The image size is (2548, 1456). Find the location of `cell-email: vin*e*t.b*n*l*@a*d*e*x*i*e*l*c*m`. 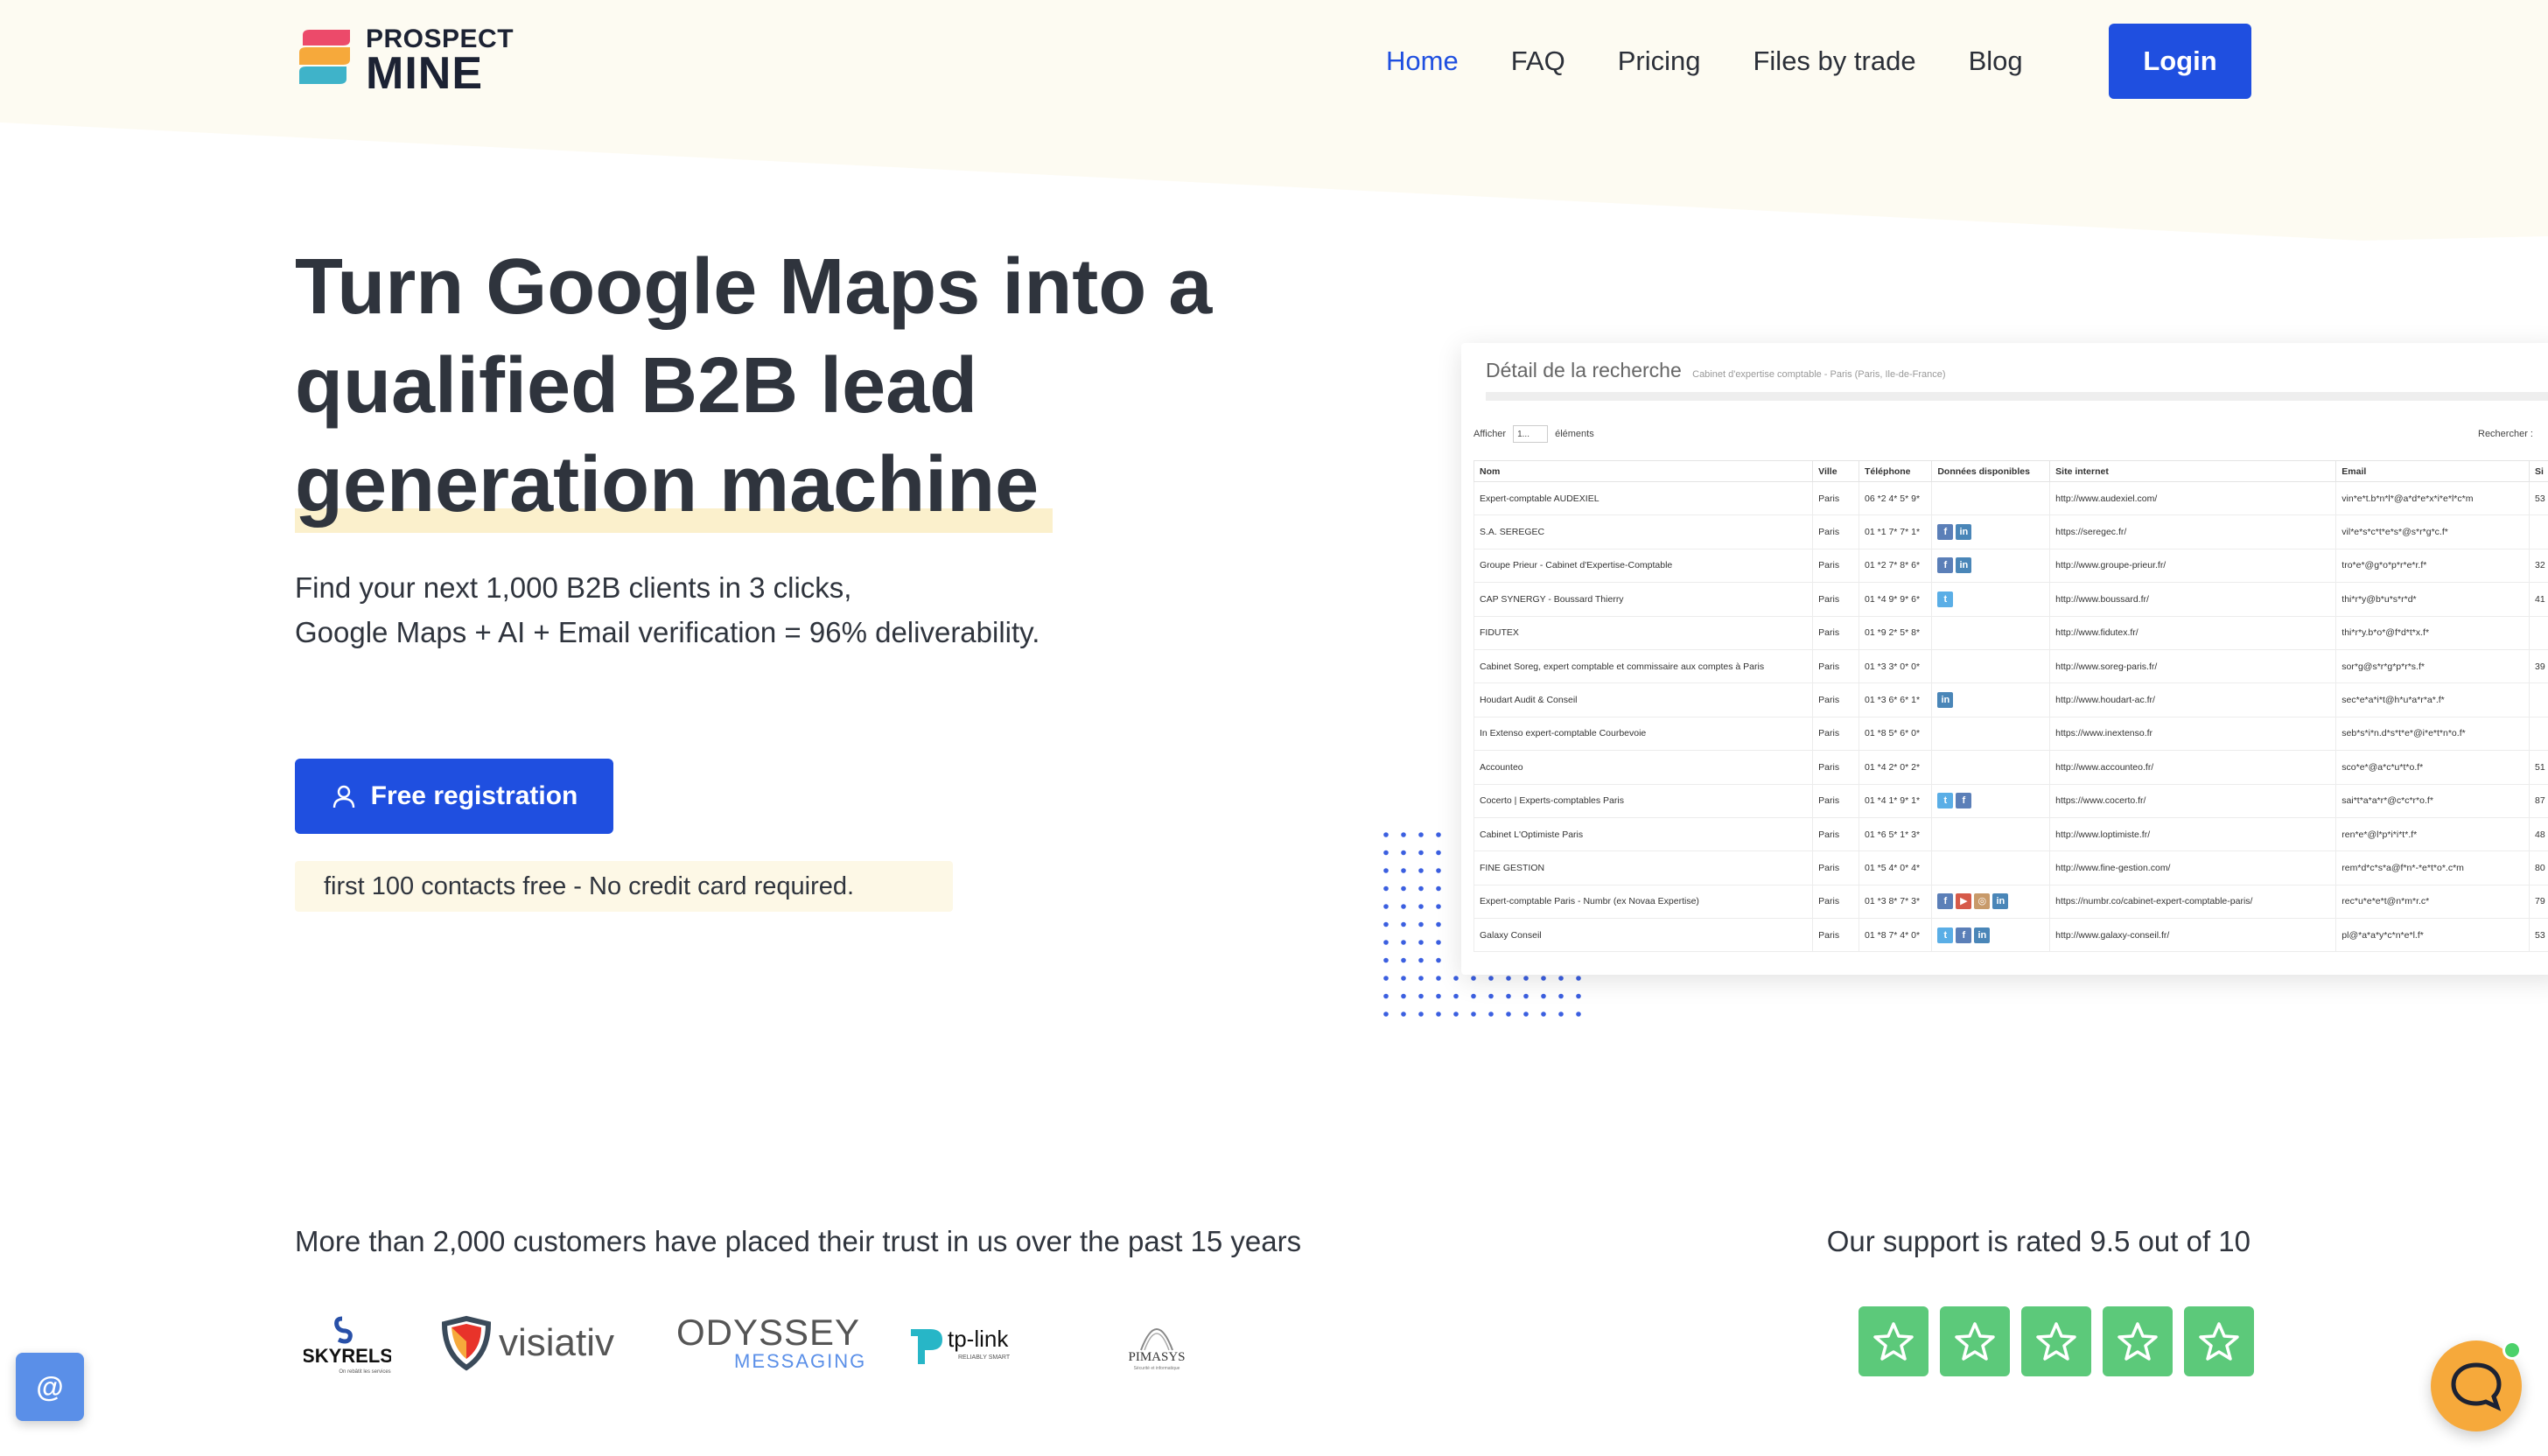

cell-email: vin*e*t.b*n*l*@a*d*e*x*i*e*l*c*m is located at coordinates (2432, 498).